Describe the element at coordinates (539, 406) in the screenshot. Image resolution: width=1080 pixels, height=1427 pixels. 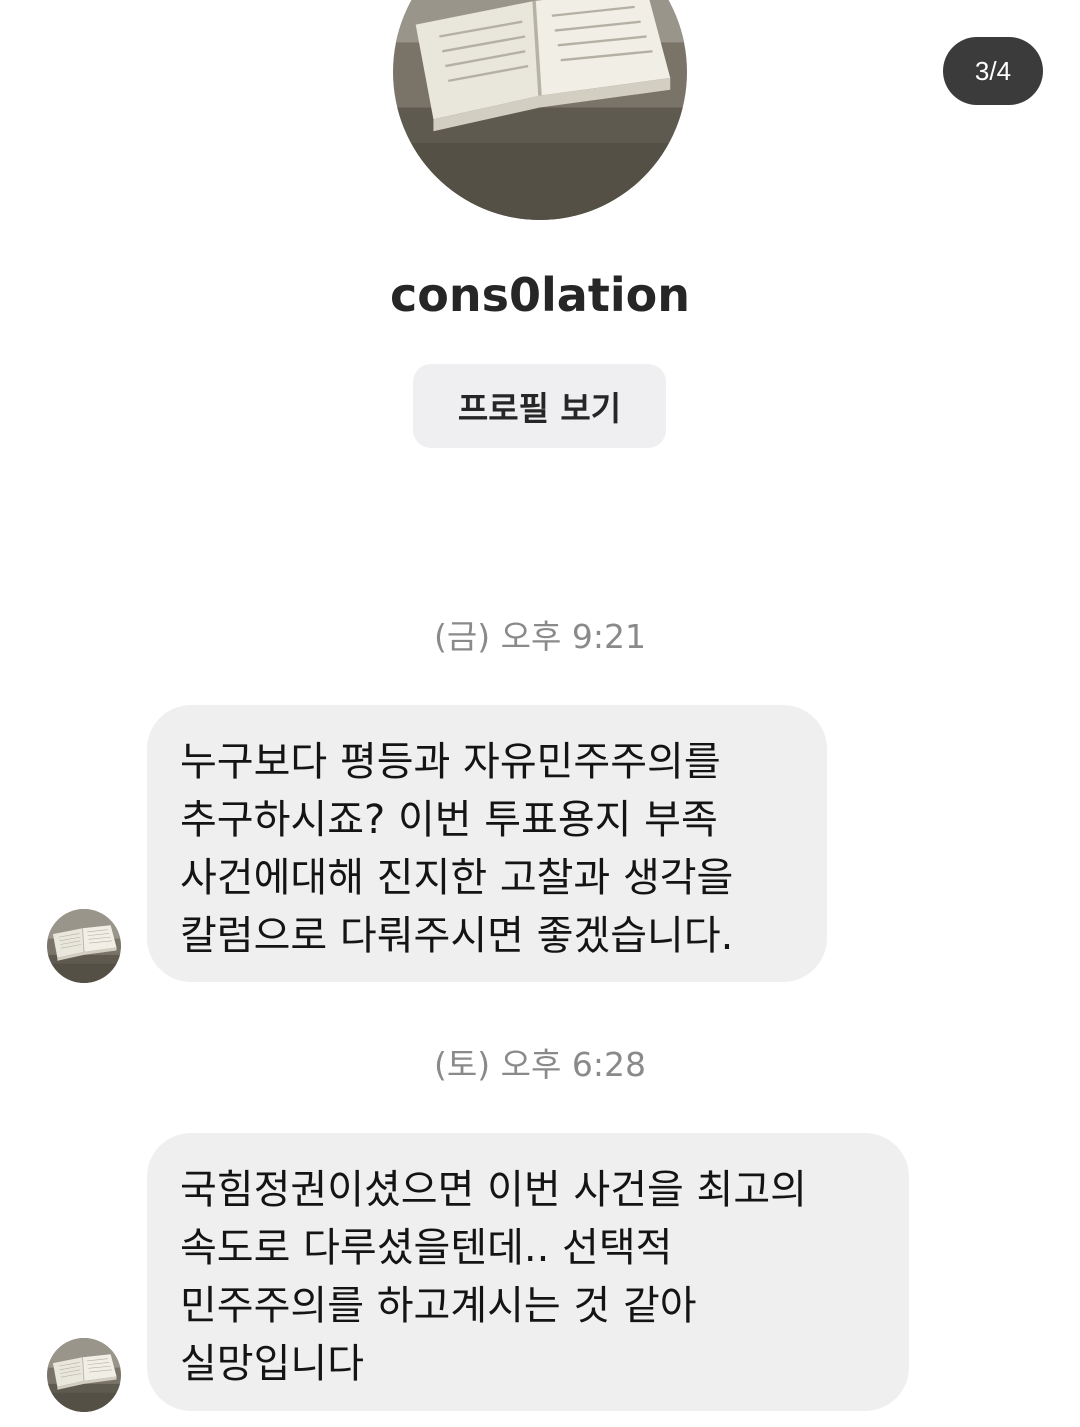
I see `view-profile-button: 프로필 보기` at that location.